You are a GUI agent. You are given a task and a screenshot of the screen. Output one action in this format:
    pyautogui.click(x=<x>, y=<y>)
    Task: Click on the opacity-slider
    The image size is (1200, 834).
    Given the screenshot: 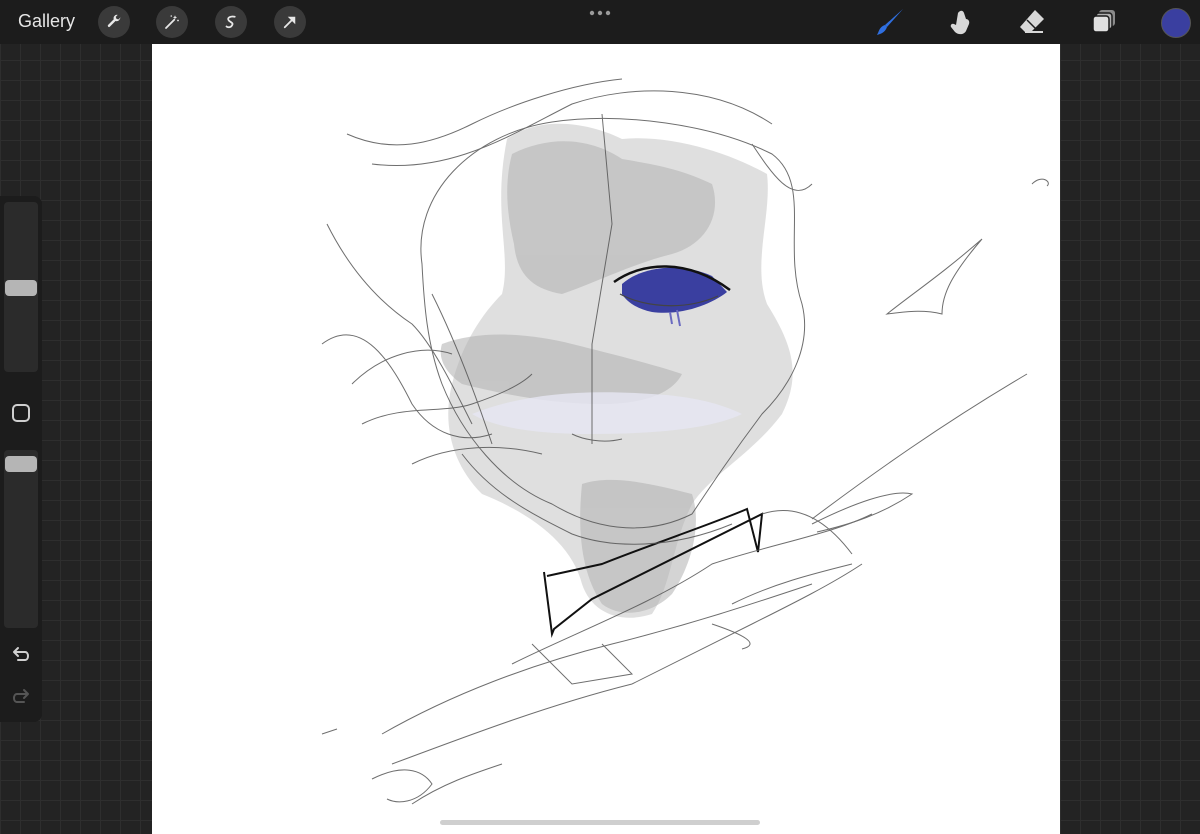 What is the action you would take?
    pyautogui.click(x=21, y=539)
    